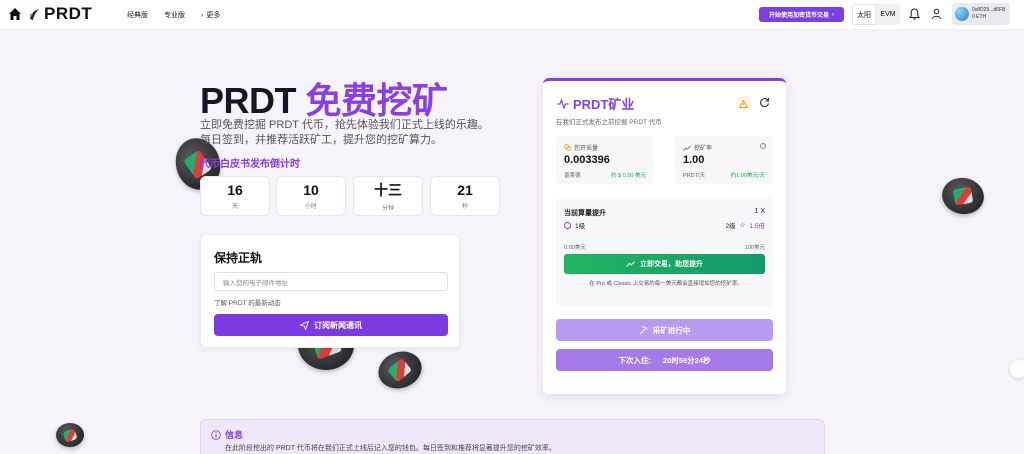  What do you see at coordinates (754, 248) in the screenshot?
I see `range-max: 100美元` at bounding box center [754, 248].